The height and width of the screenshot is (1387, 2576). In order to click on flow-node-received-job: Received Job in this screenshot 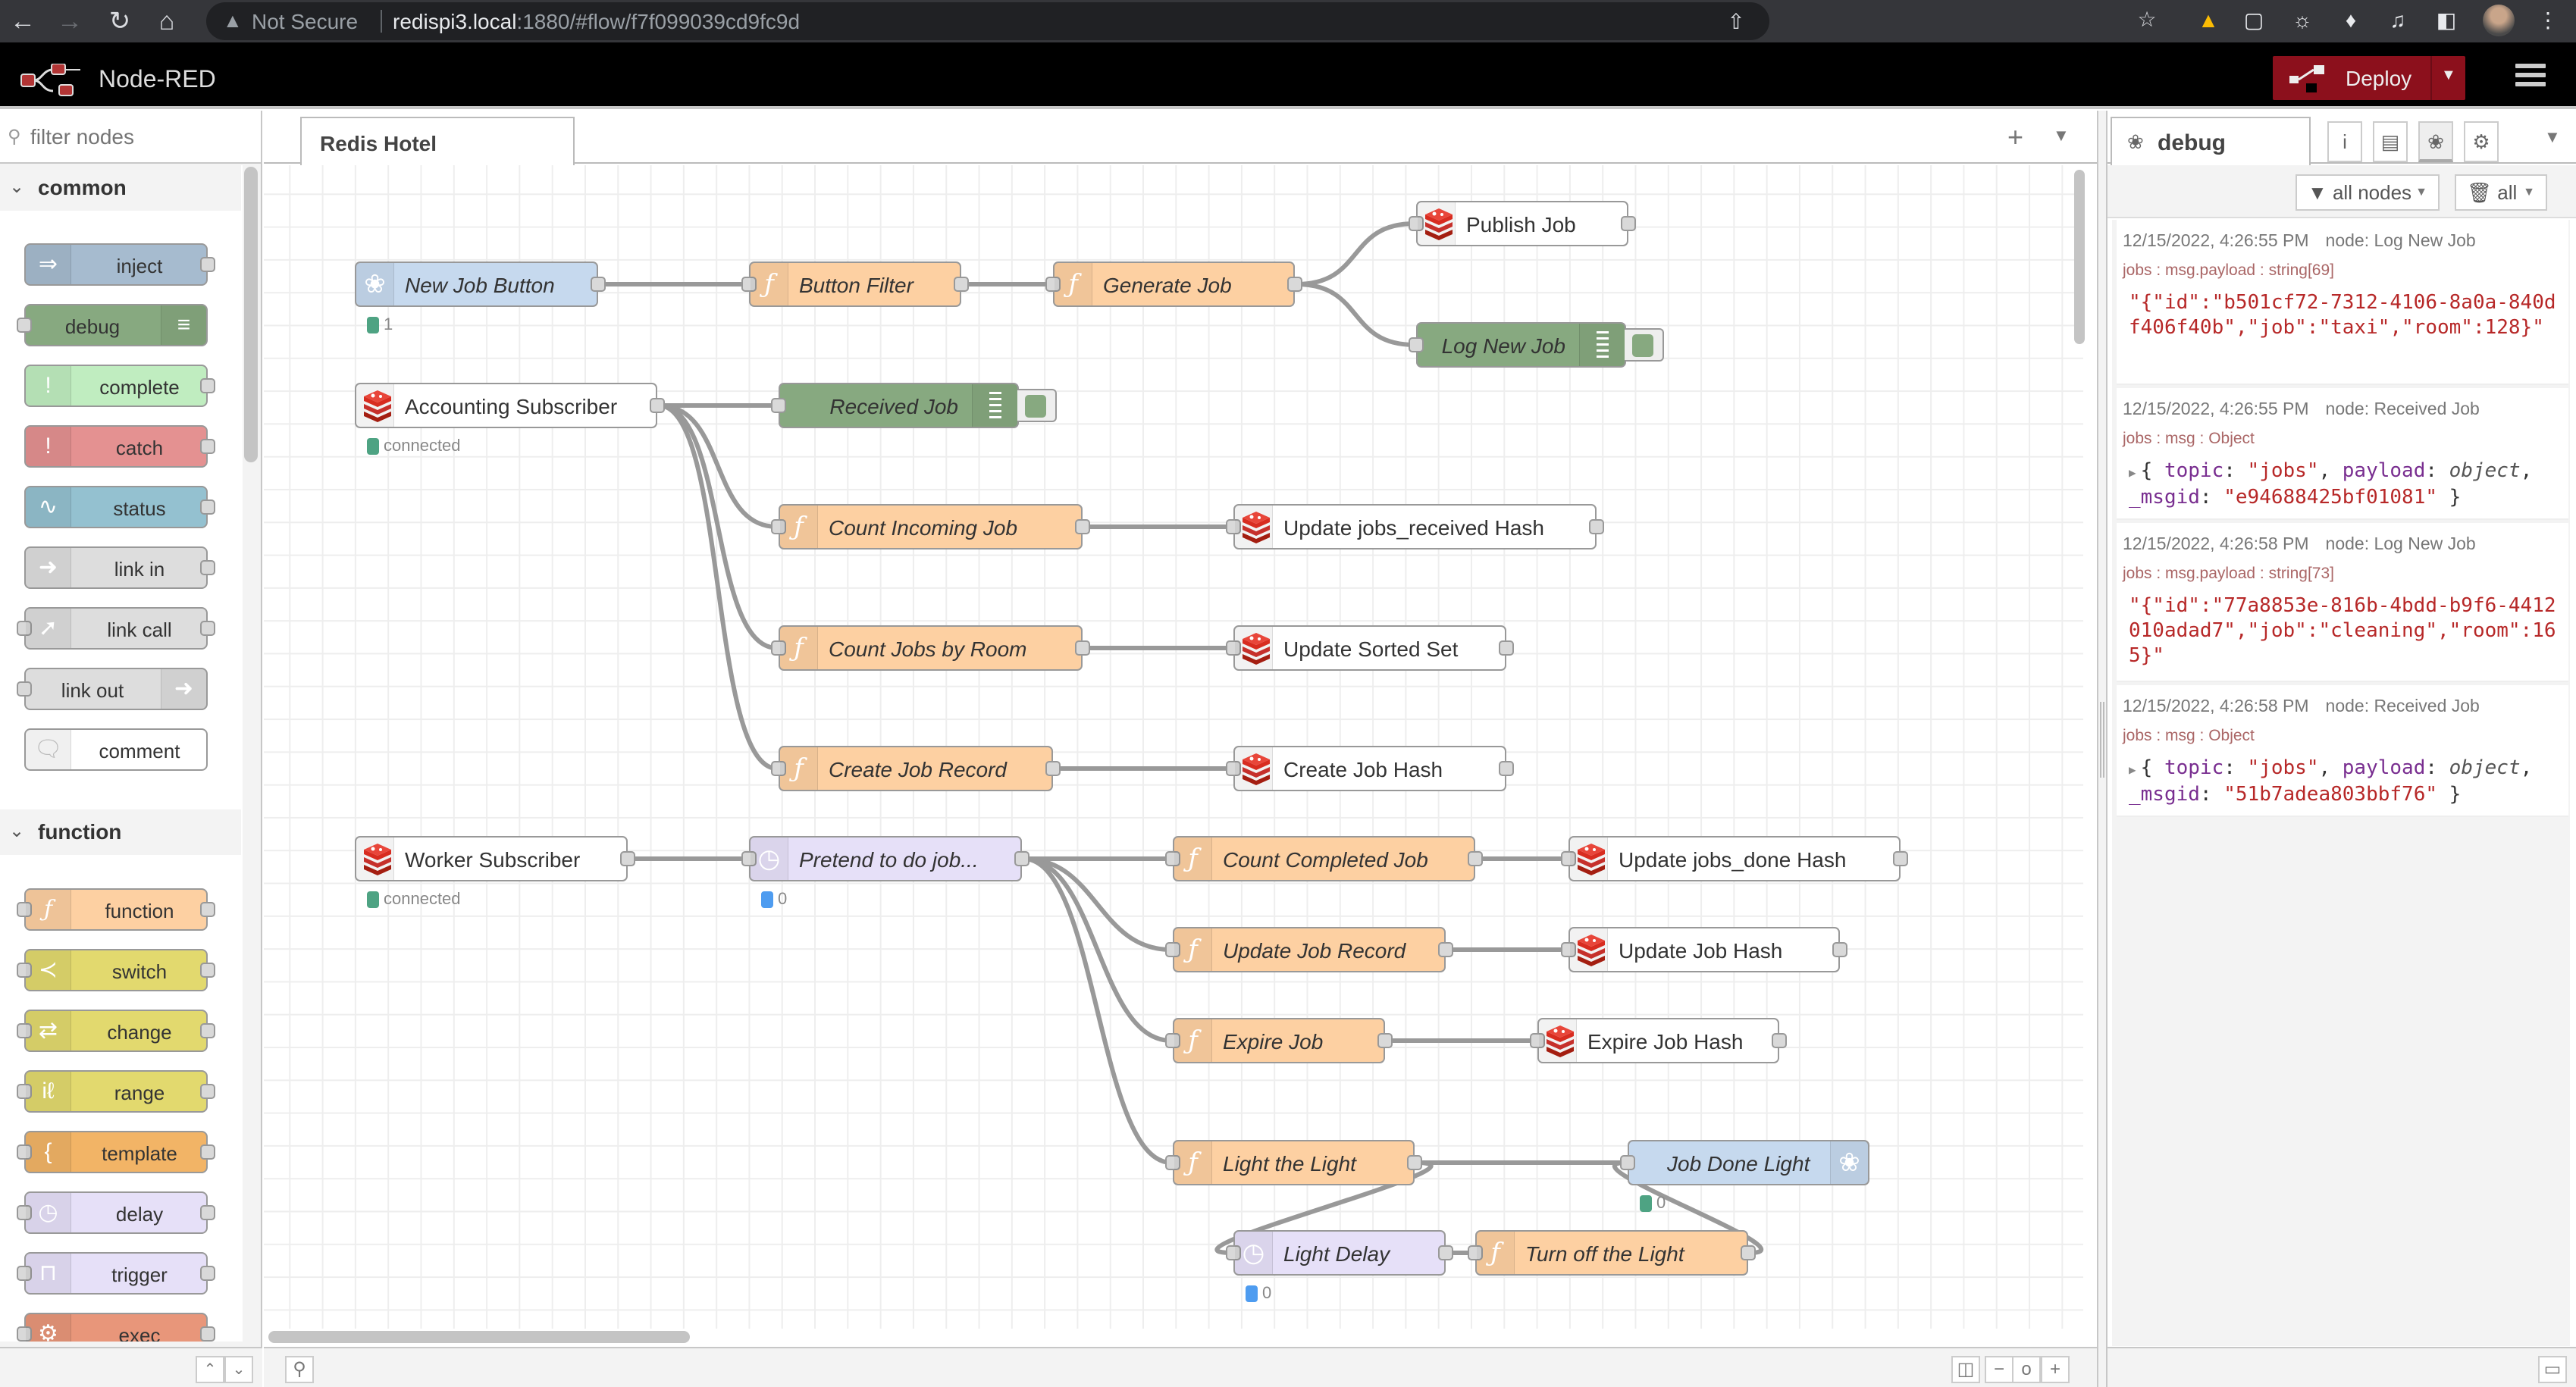, I will do `click(914, 405)`.